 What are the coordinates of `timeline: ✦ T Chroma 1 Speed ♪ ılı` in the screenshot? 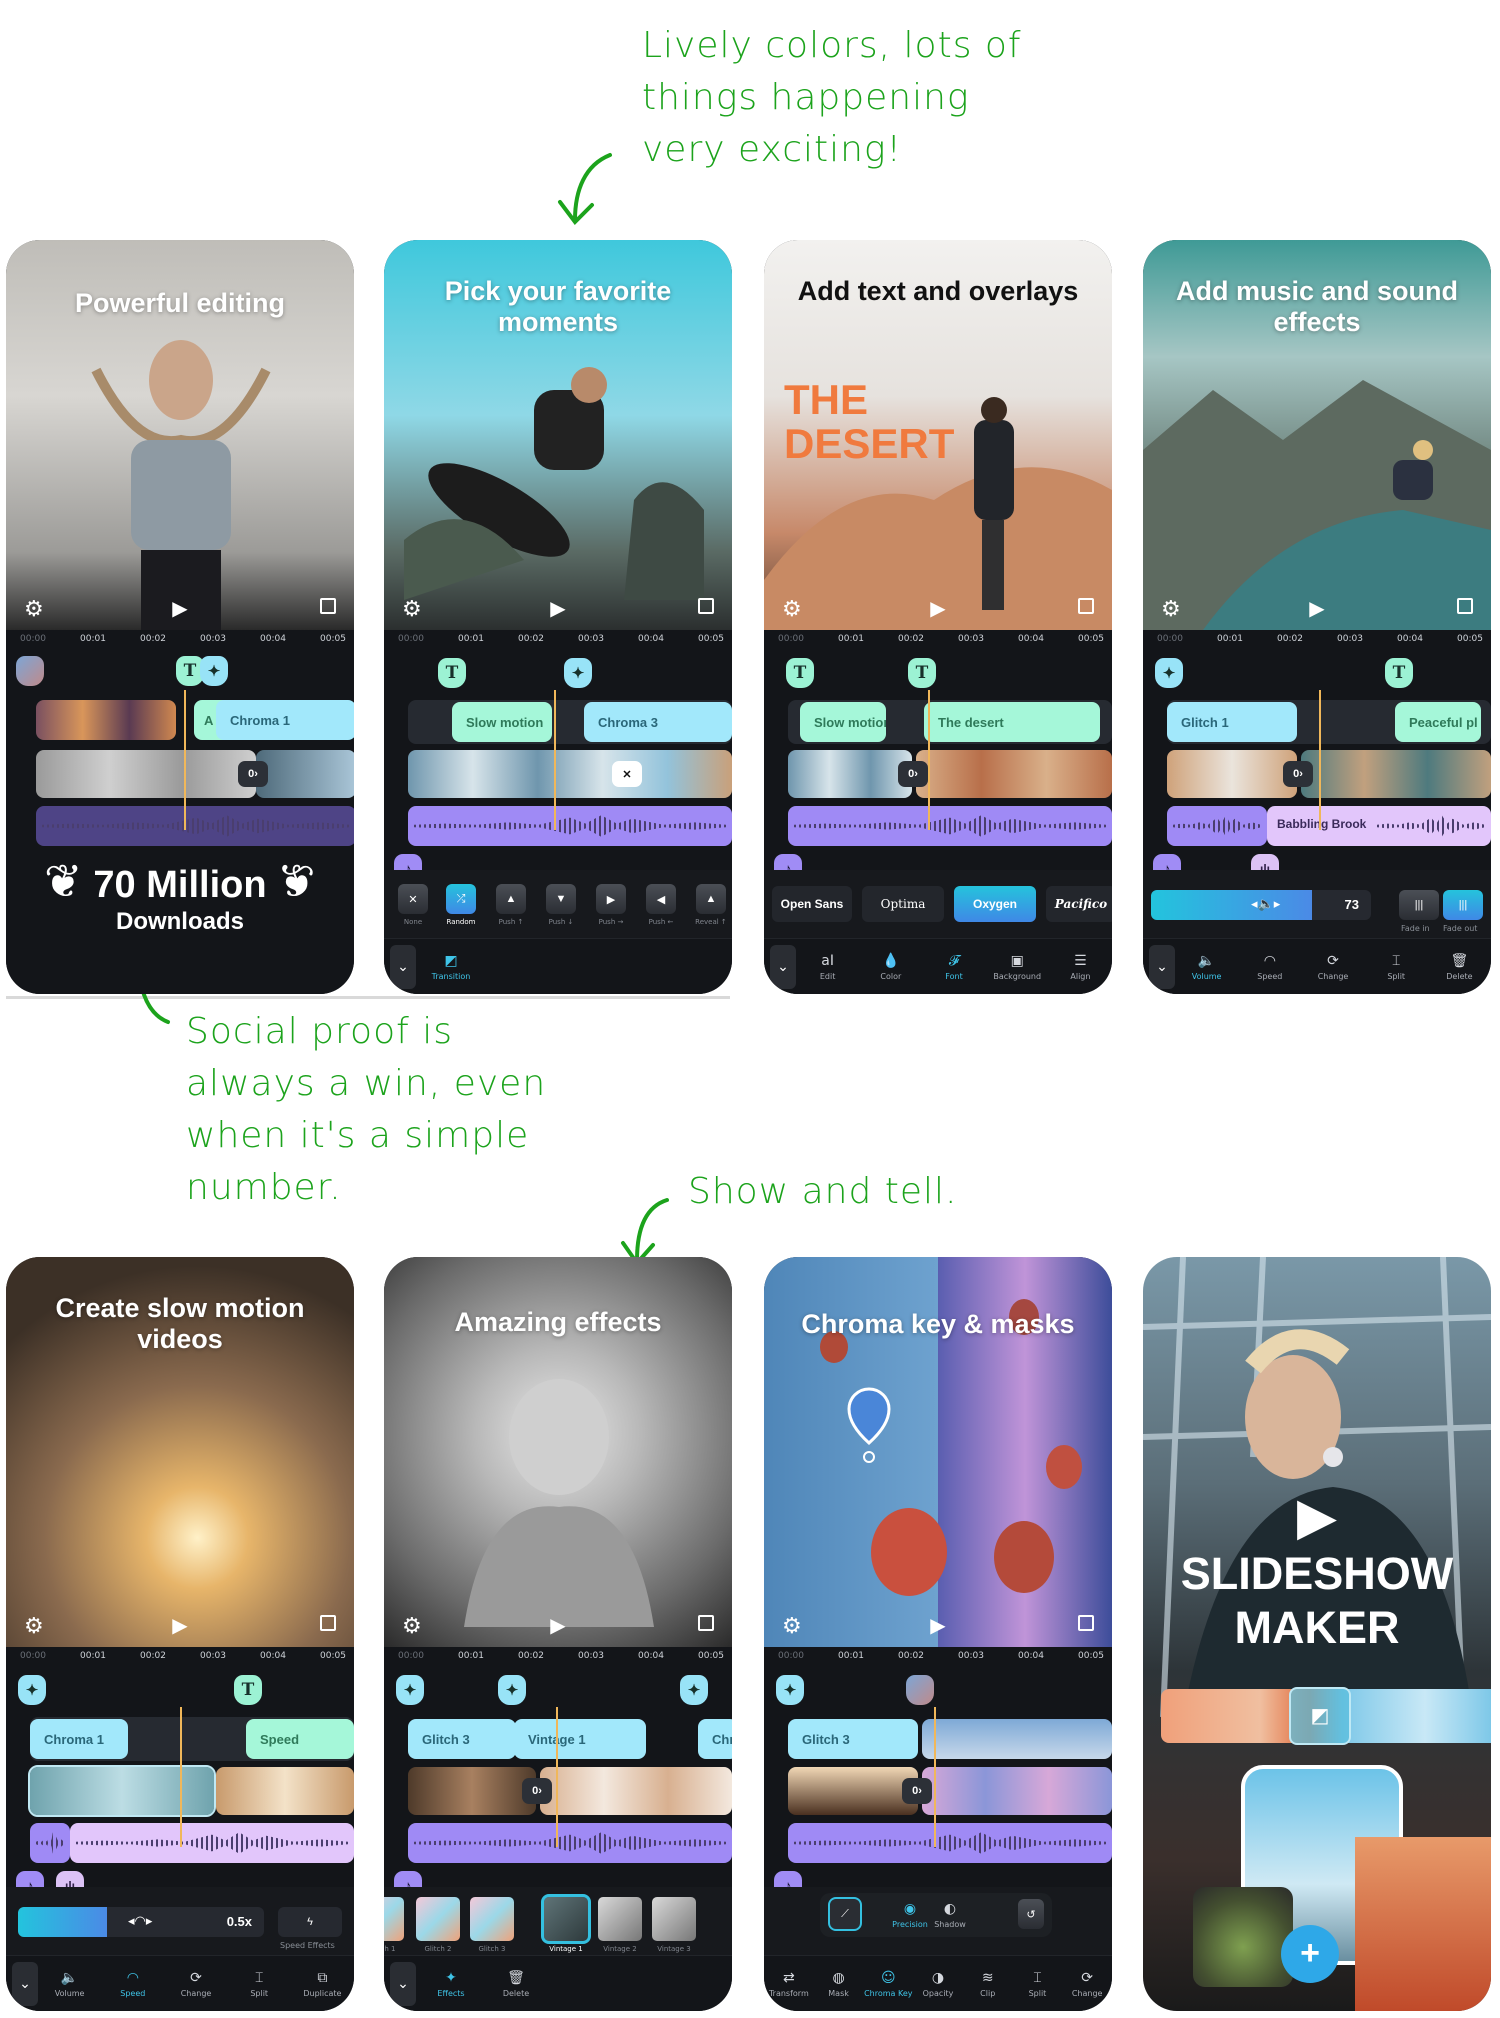 It's located at (180, 1784).